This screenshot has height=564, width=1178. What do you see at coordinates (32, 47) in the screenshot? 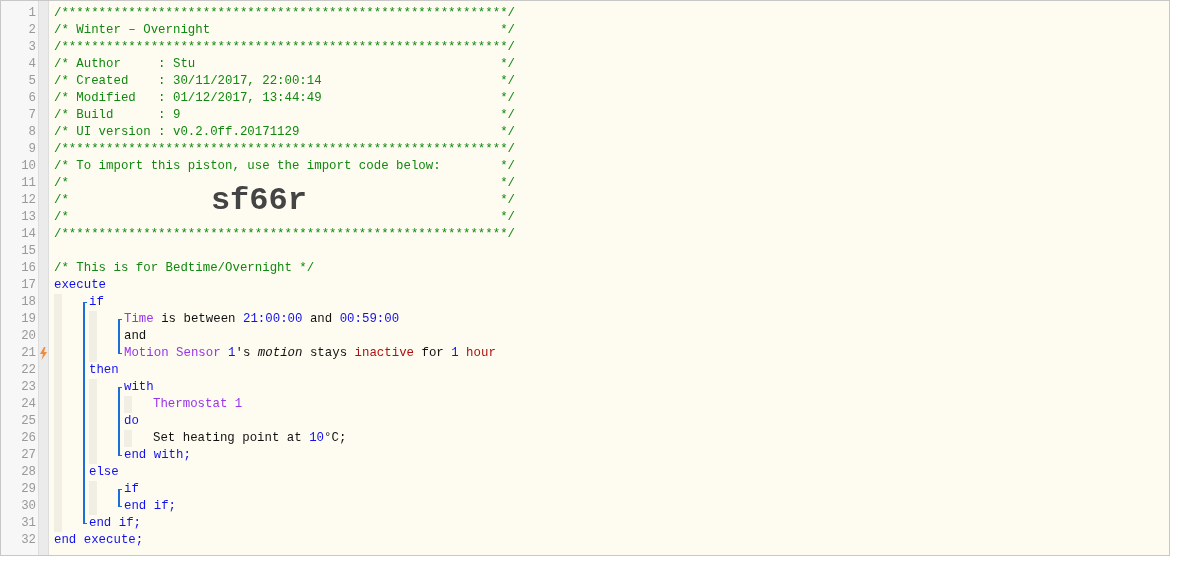
I see `line-number: 3` at bounding box center [32, 47].